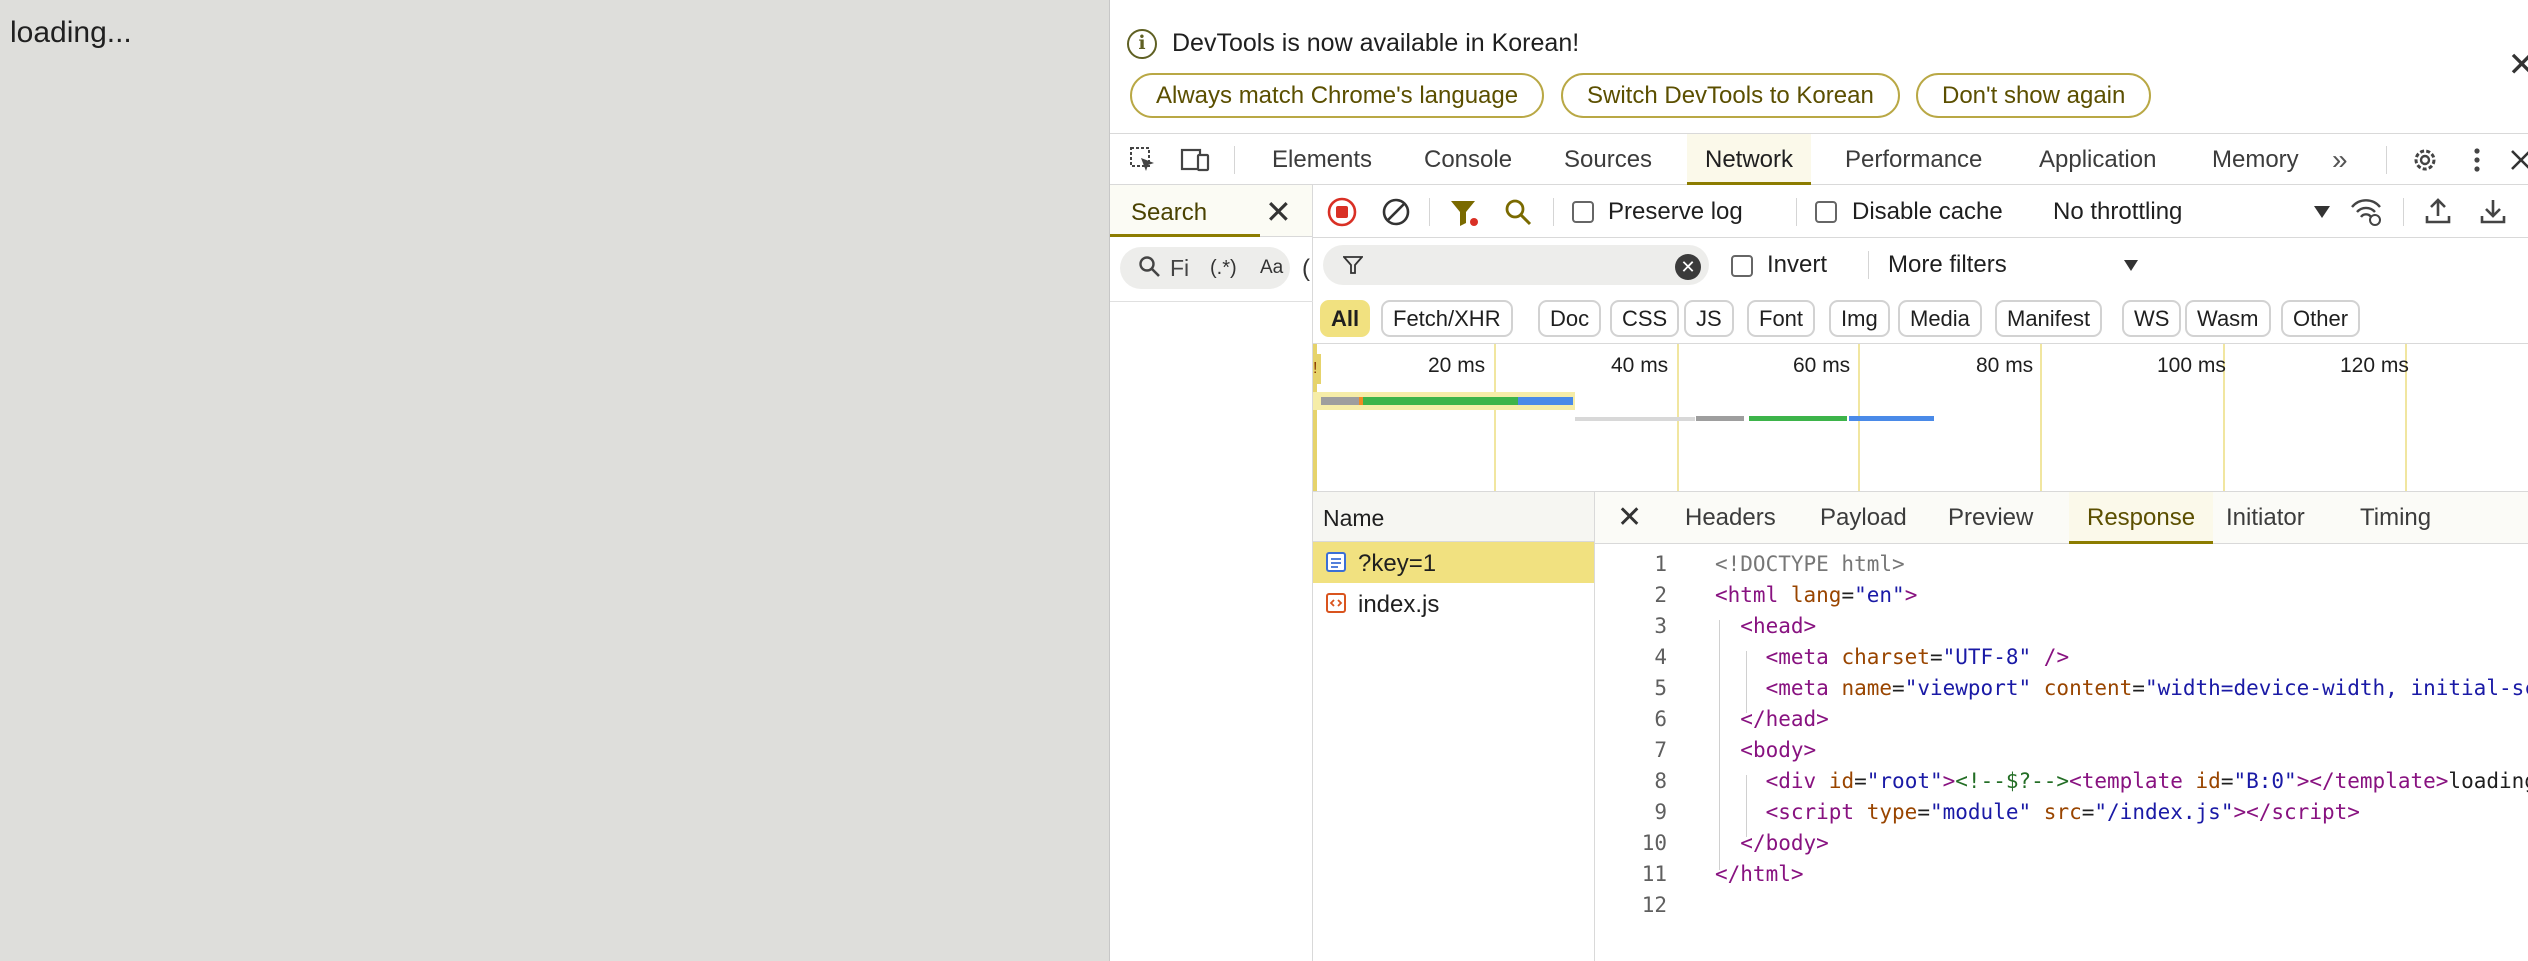 The width and height of the screenshot is (2528, 961). What do you see at coordinates (1920, 211) in the screenshot?
I see `network-toolbar: Preserve log Disable cache No throttling` at bounding box center [1920, 211].